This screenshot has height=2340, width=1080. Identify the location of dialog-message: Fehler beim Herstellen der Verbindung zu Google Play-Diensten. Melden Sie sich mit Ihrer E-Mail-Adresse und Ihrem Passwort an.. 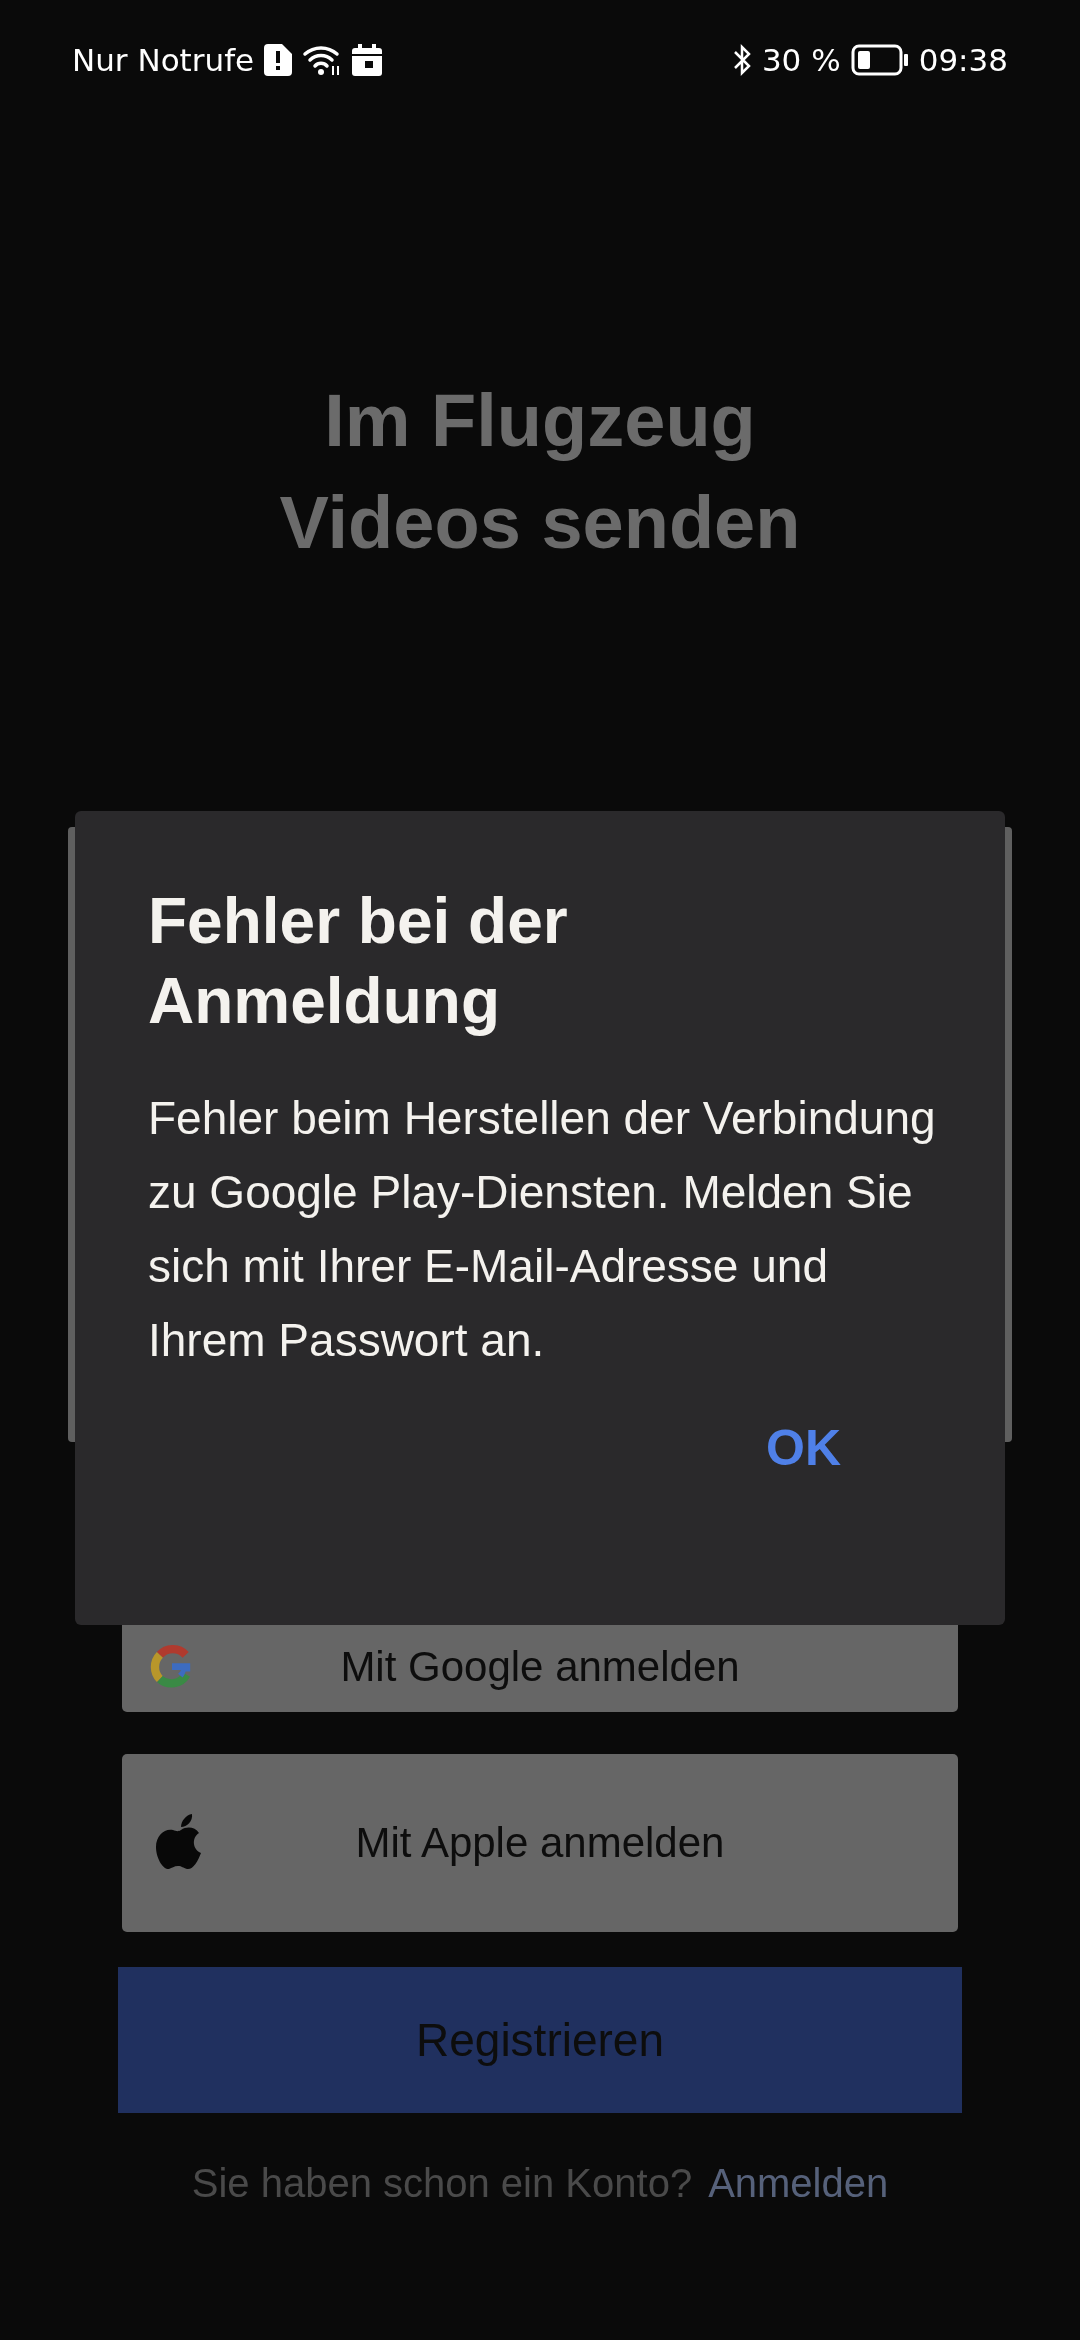
(542, 1229).